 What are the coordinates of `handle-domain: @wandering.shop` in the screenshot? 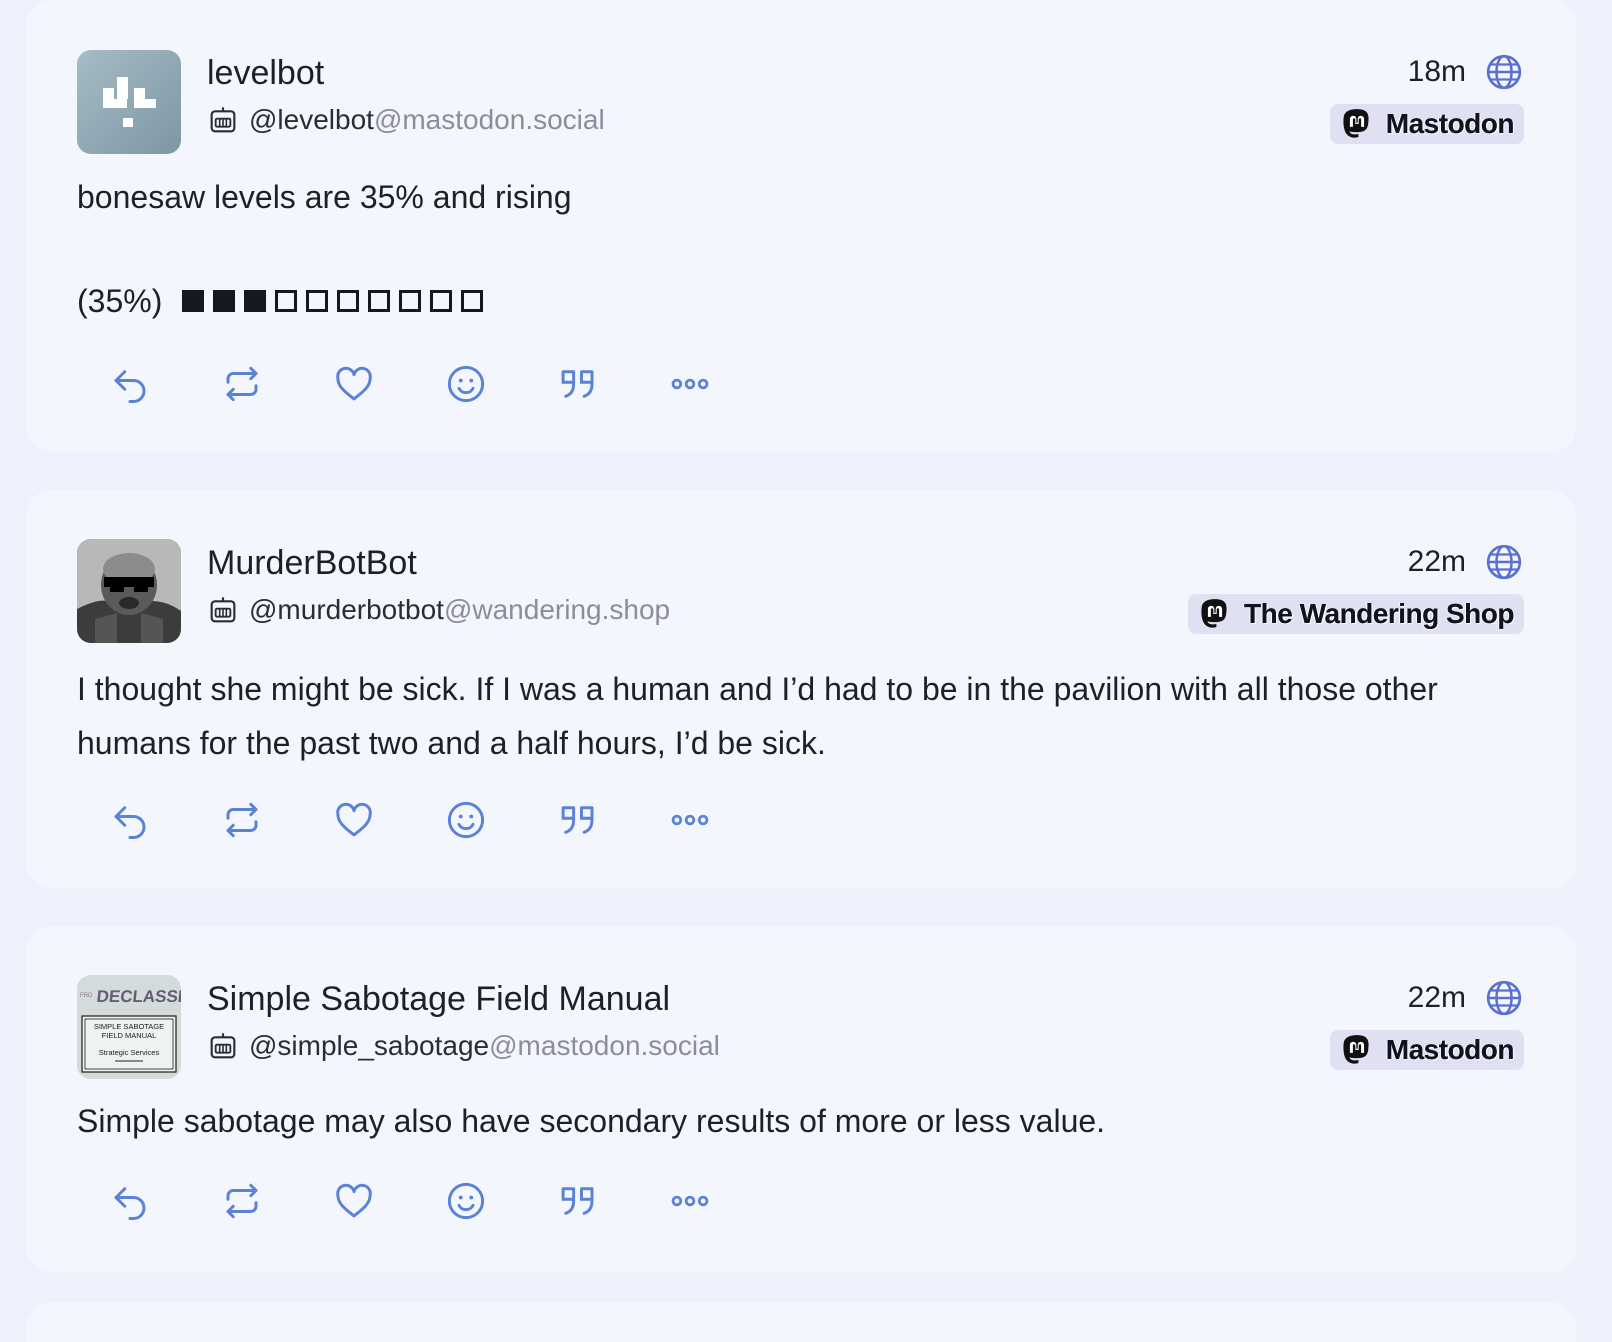 It's located at (557, 609).